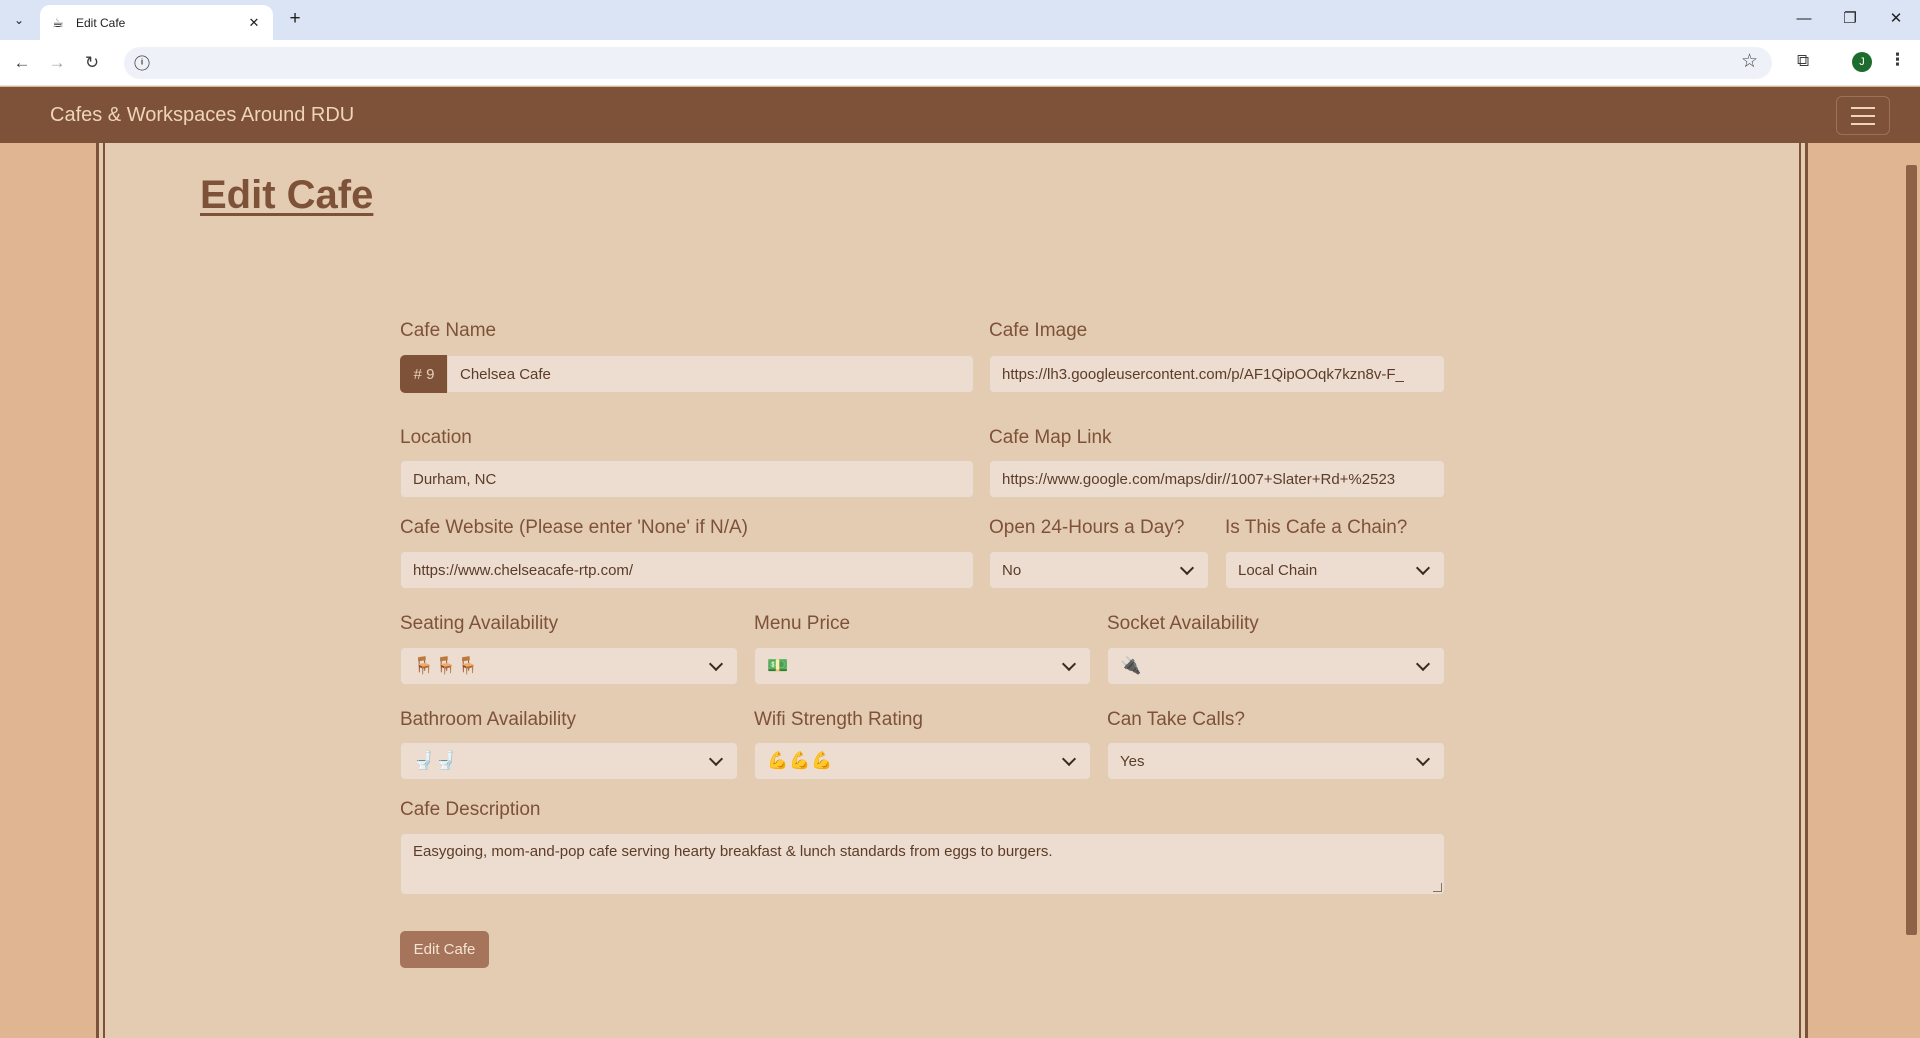 The width and height of the screenshot is (1920, 1038). What do you see at coordinates (470, 809) in the screenshot?
I see `description-label: Cafe Description` at bounding box center [470, 809].